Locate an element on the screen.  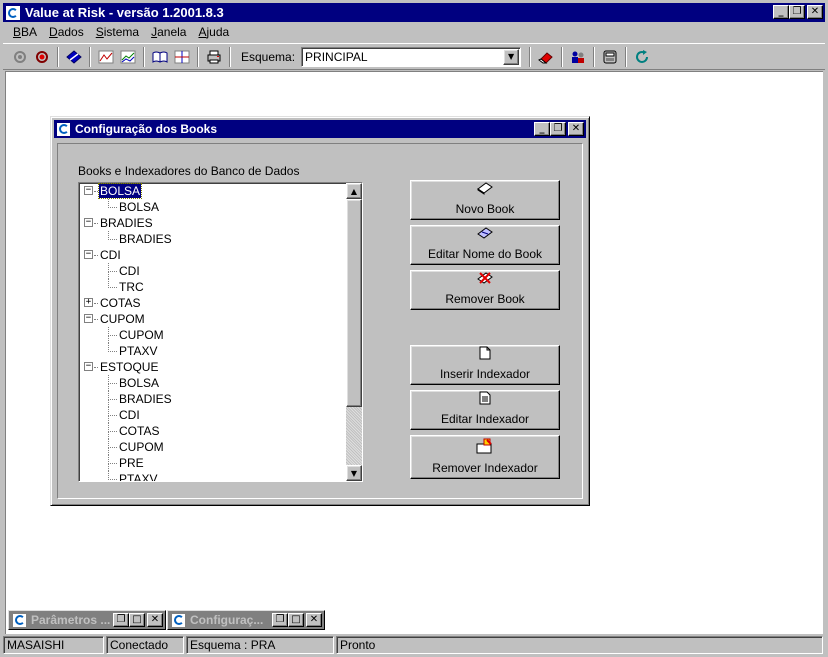
status-user: MASAISHI is located at coordinates (53, 645).